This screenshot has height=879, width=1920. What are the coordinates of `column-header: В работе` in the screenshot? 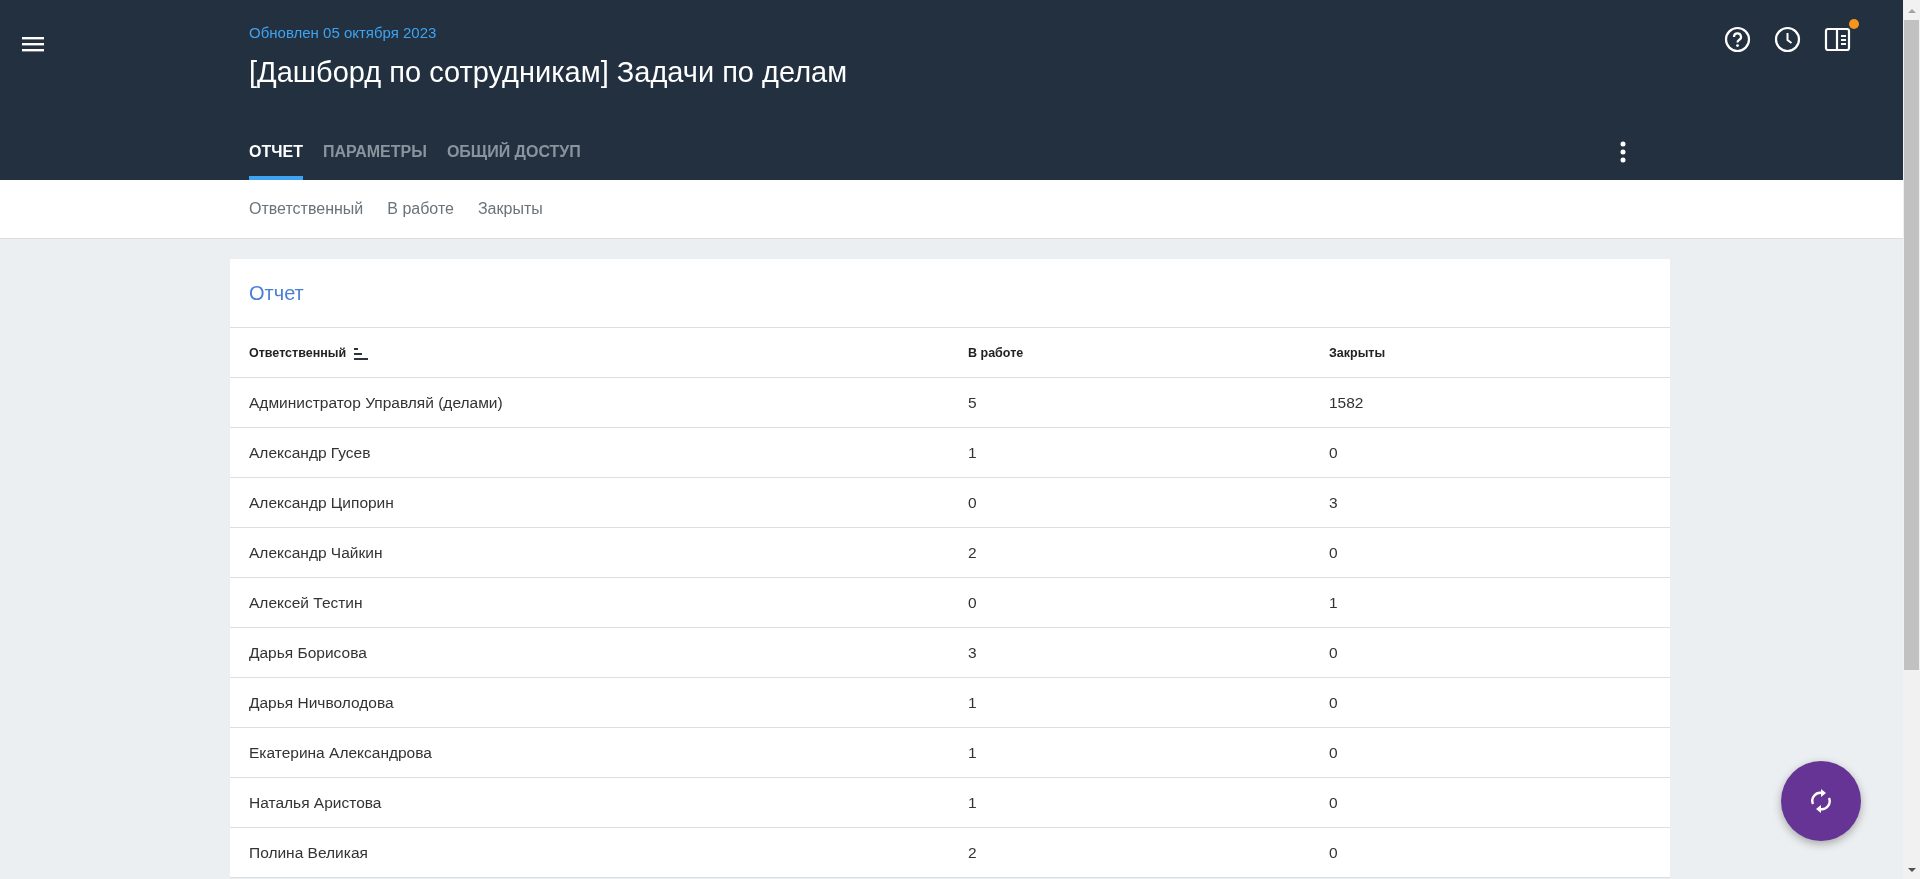 It's located at (996, 353).